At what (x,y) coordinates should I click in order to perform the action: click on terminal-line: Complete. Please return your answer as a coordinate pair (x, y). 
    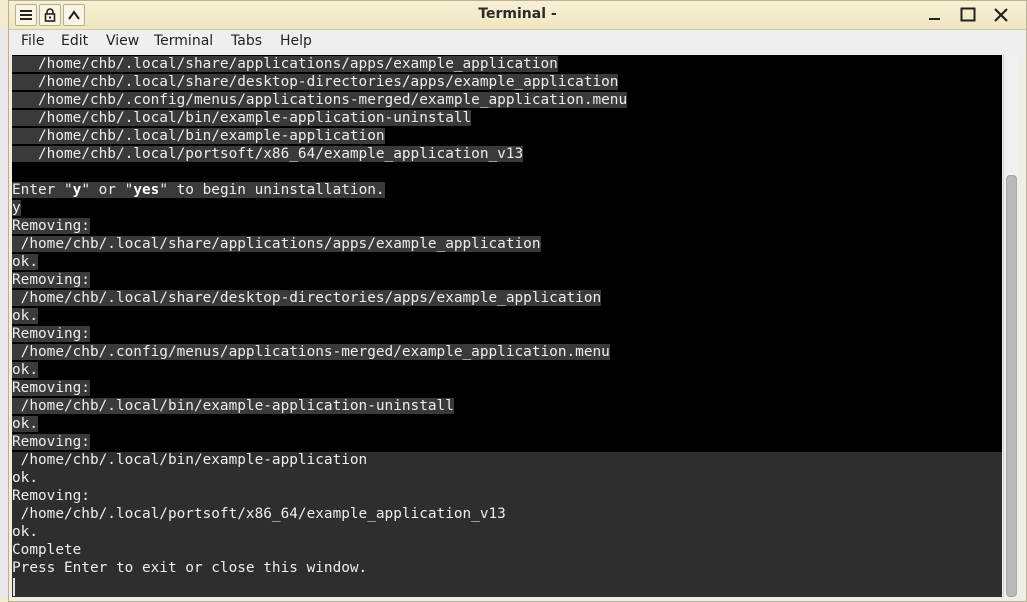
    Looking at the image, I should click on (319, 550).